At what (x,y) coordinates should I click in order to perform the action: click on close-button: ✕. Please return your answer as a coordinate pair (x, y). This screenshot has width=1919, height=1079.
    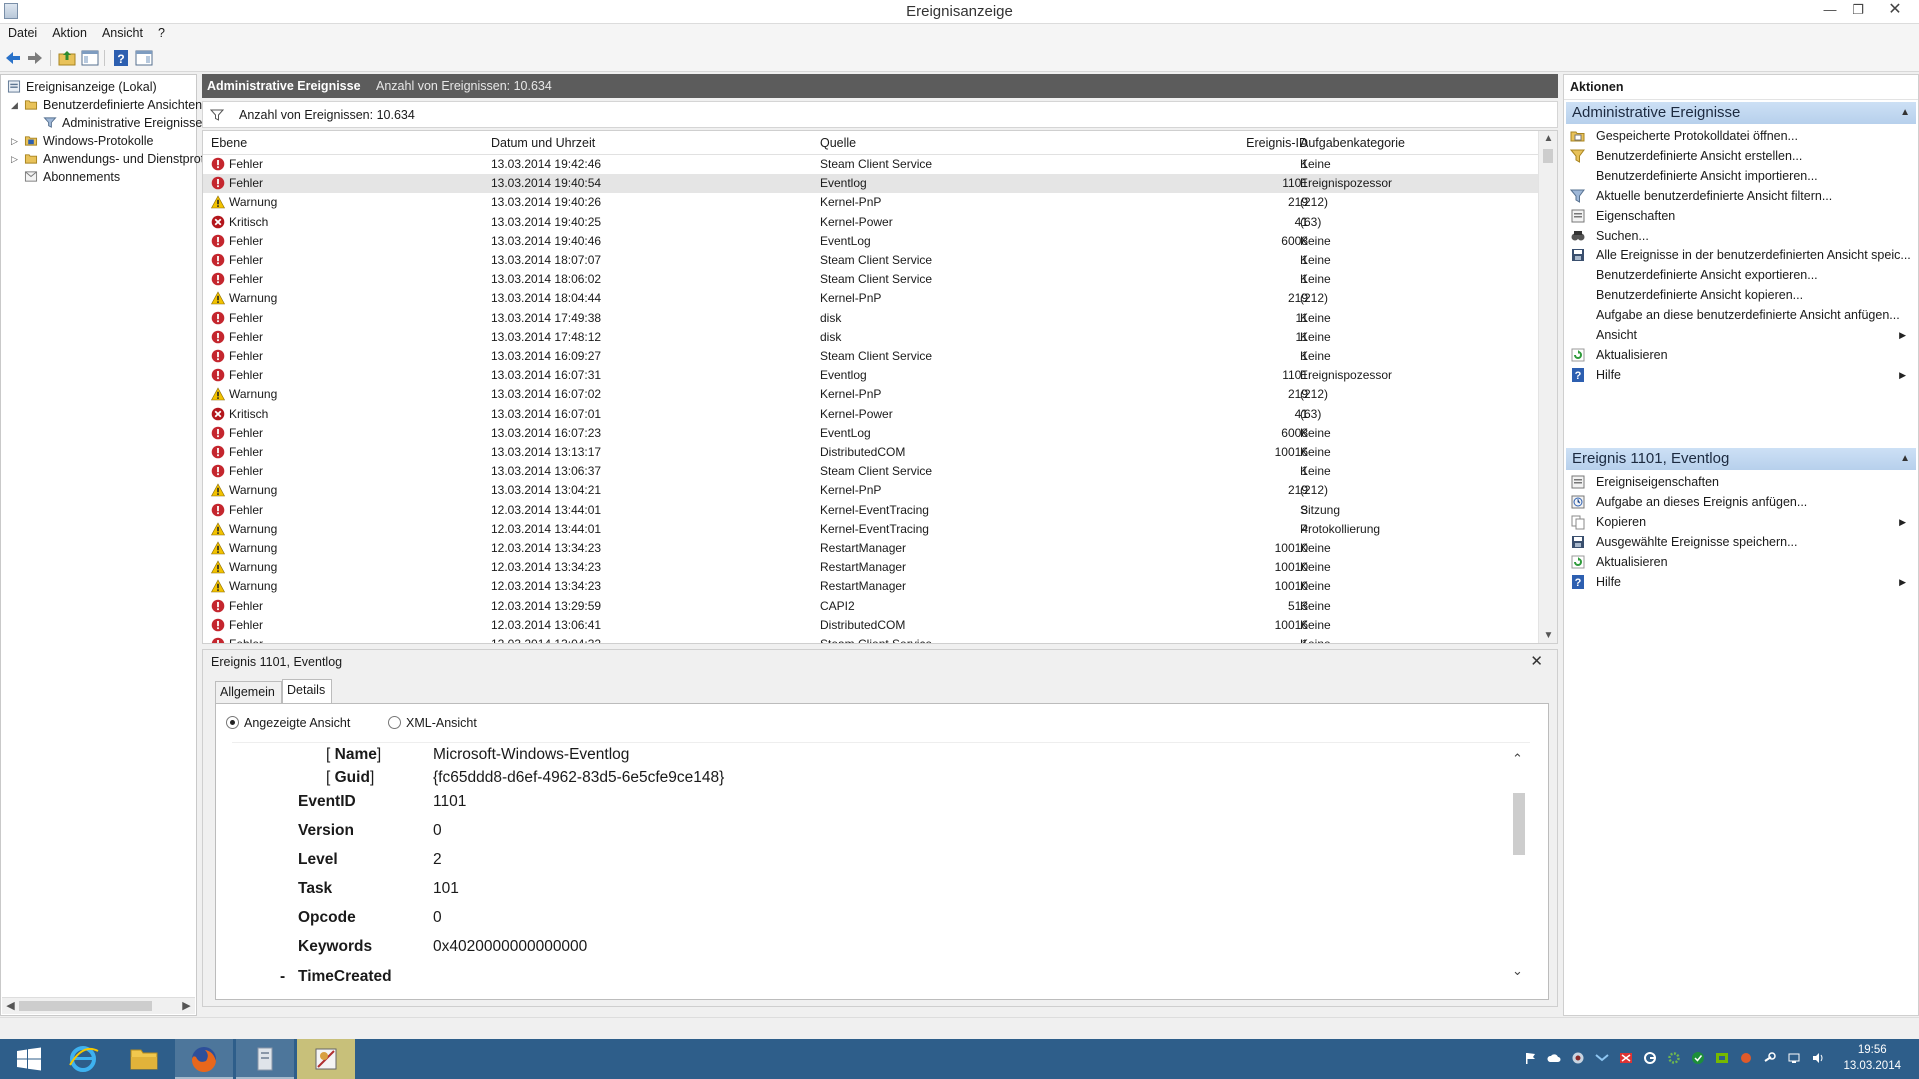
    Looking at the image, I should click on (1895, 11).